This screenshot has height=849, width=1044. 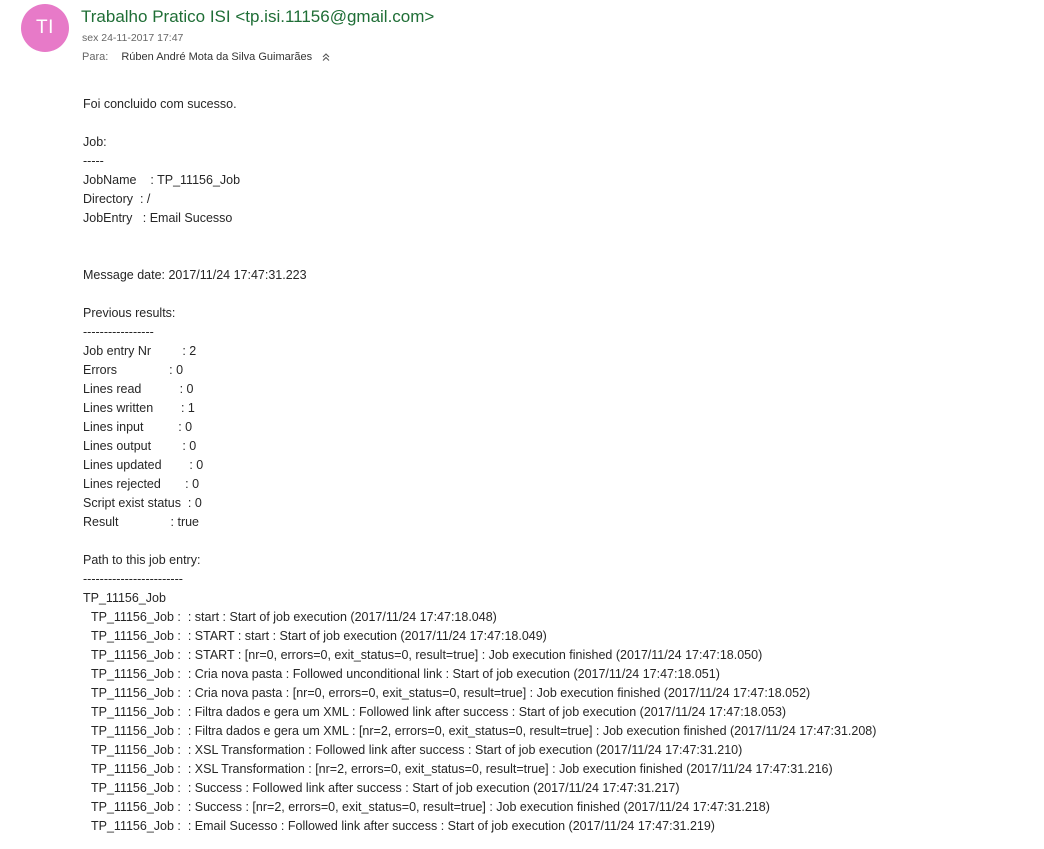 I want to click on body-line: -----------------, so click(x=118, y=332).